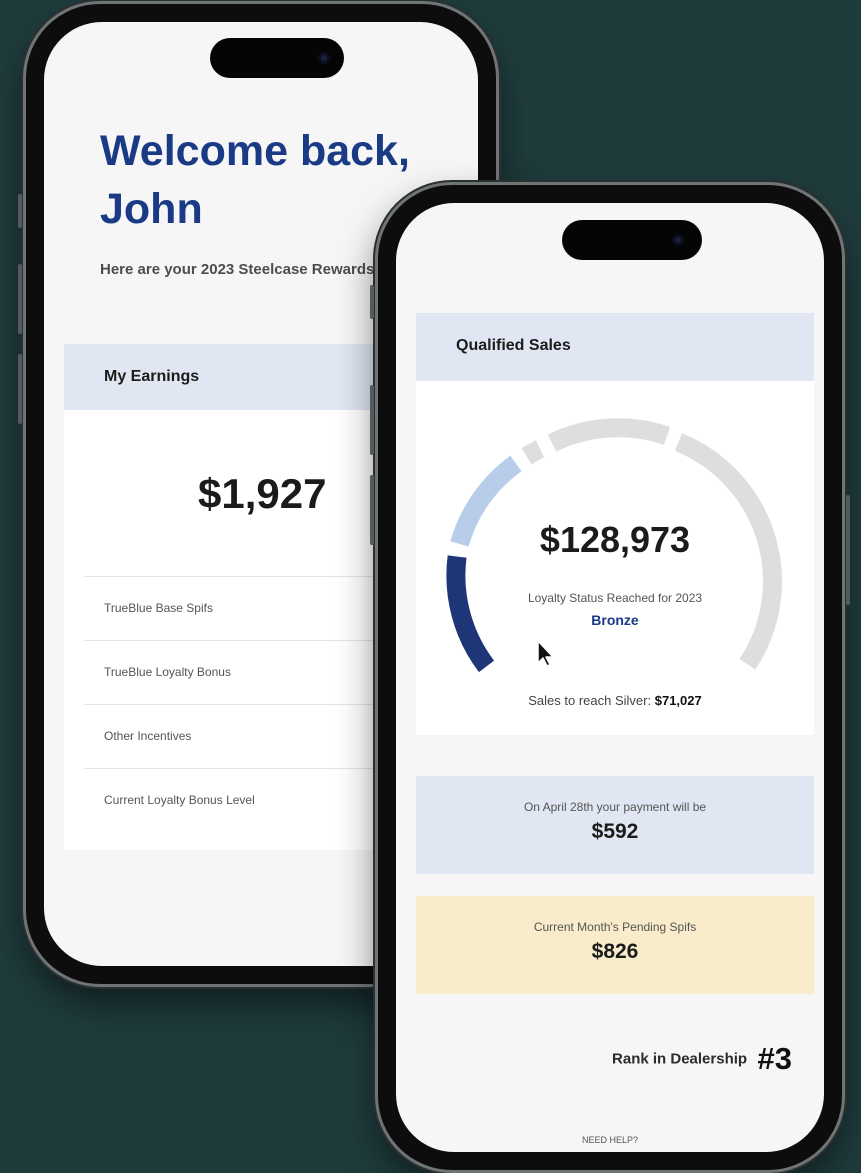 Image resolution: width=861 pixels, height=1173 pixels. I want to click on pending-spifs-amount: $826, so click(615, 951).